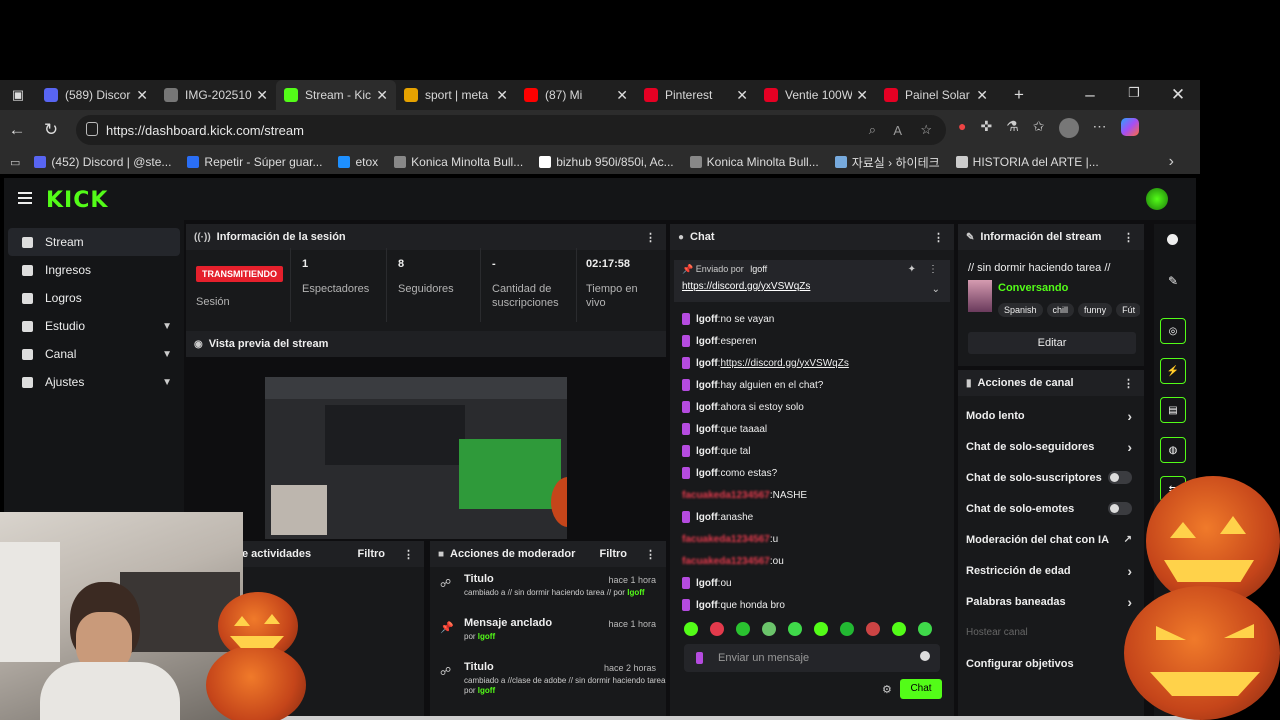  I want to click on rail-button-1: ◎, so click(1173, 331).